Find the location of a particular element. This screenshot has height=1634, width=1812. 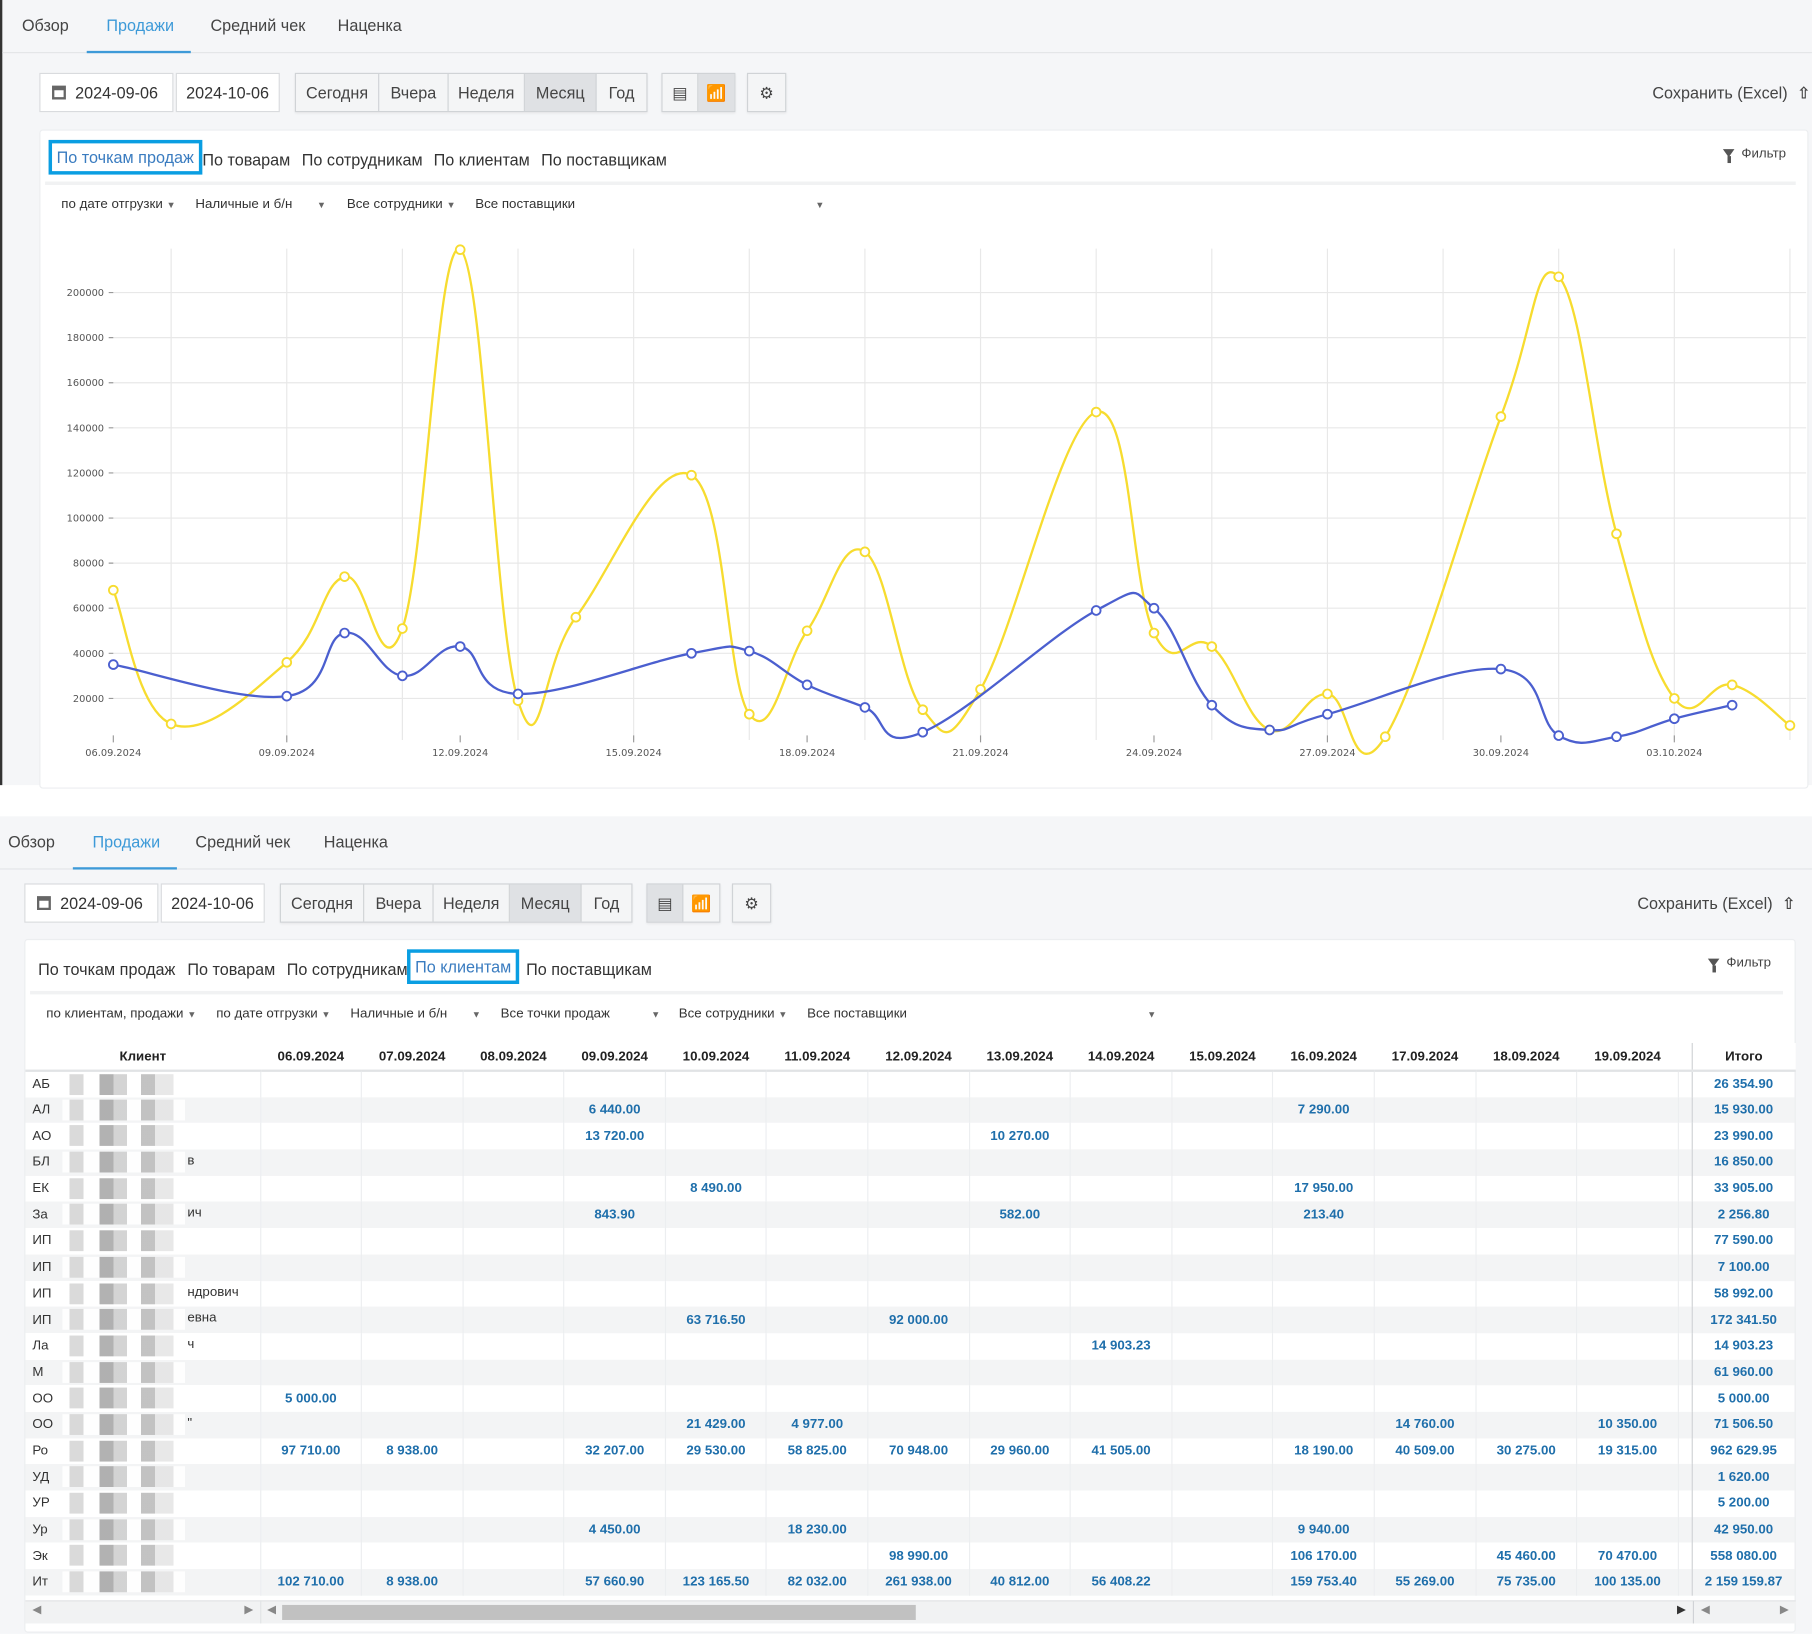

amount-cell: 30 275.00 is located at coordinates (1526, 1451).